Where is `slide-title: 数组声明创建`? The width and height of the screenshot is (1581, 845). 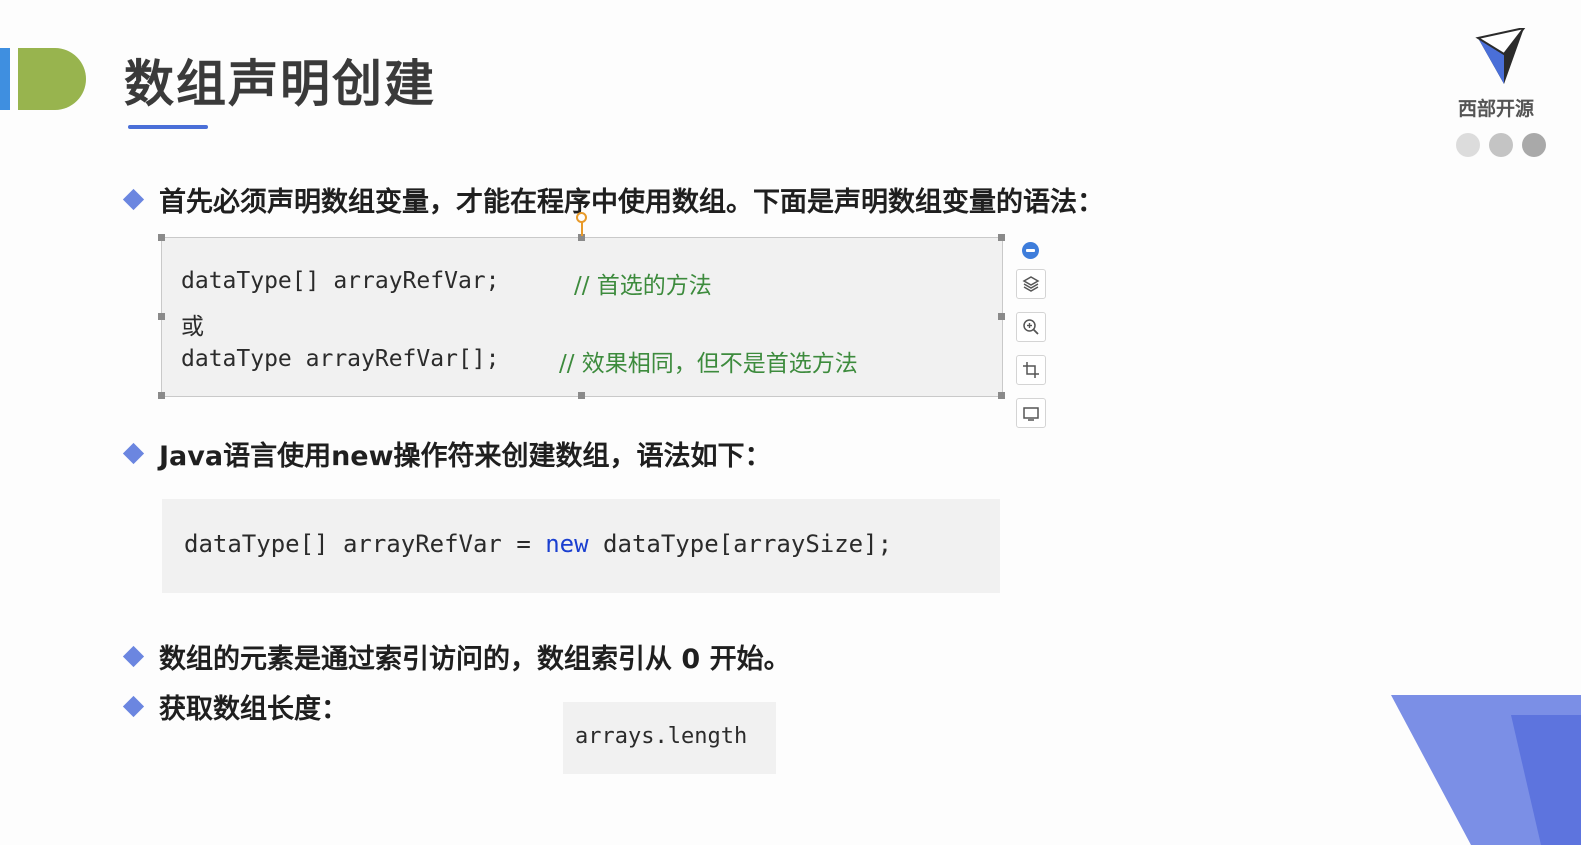
slide-title: 数组声明创建 is located at coordinates (280, 84).